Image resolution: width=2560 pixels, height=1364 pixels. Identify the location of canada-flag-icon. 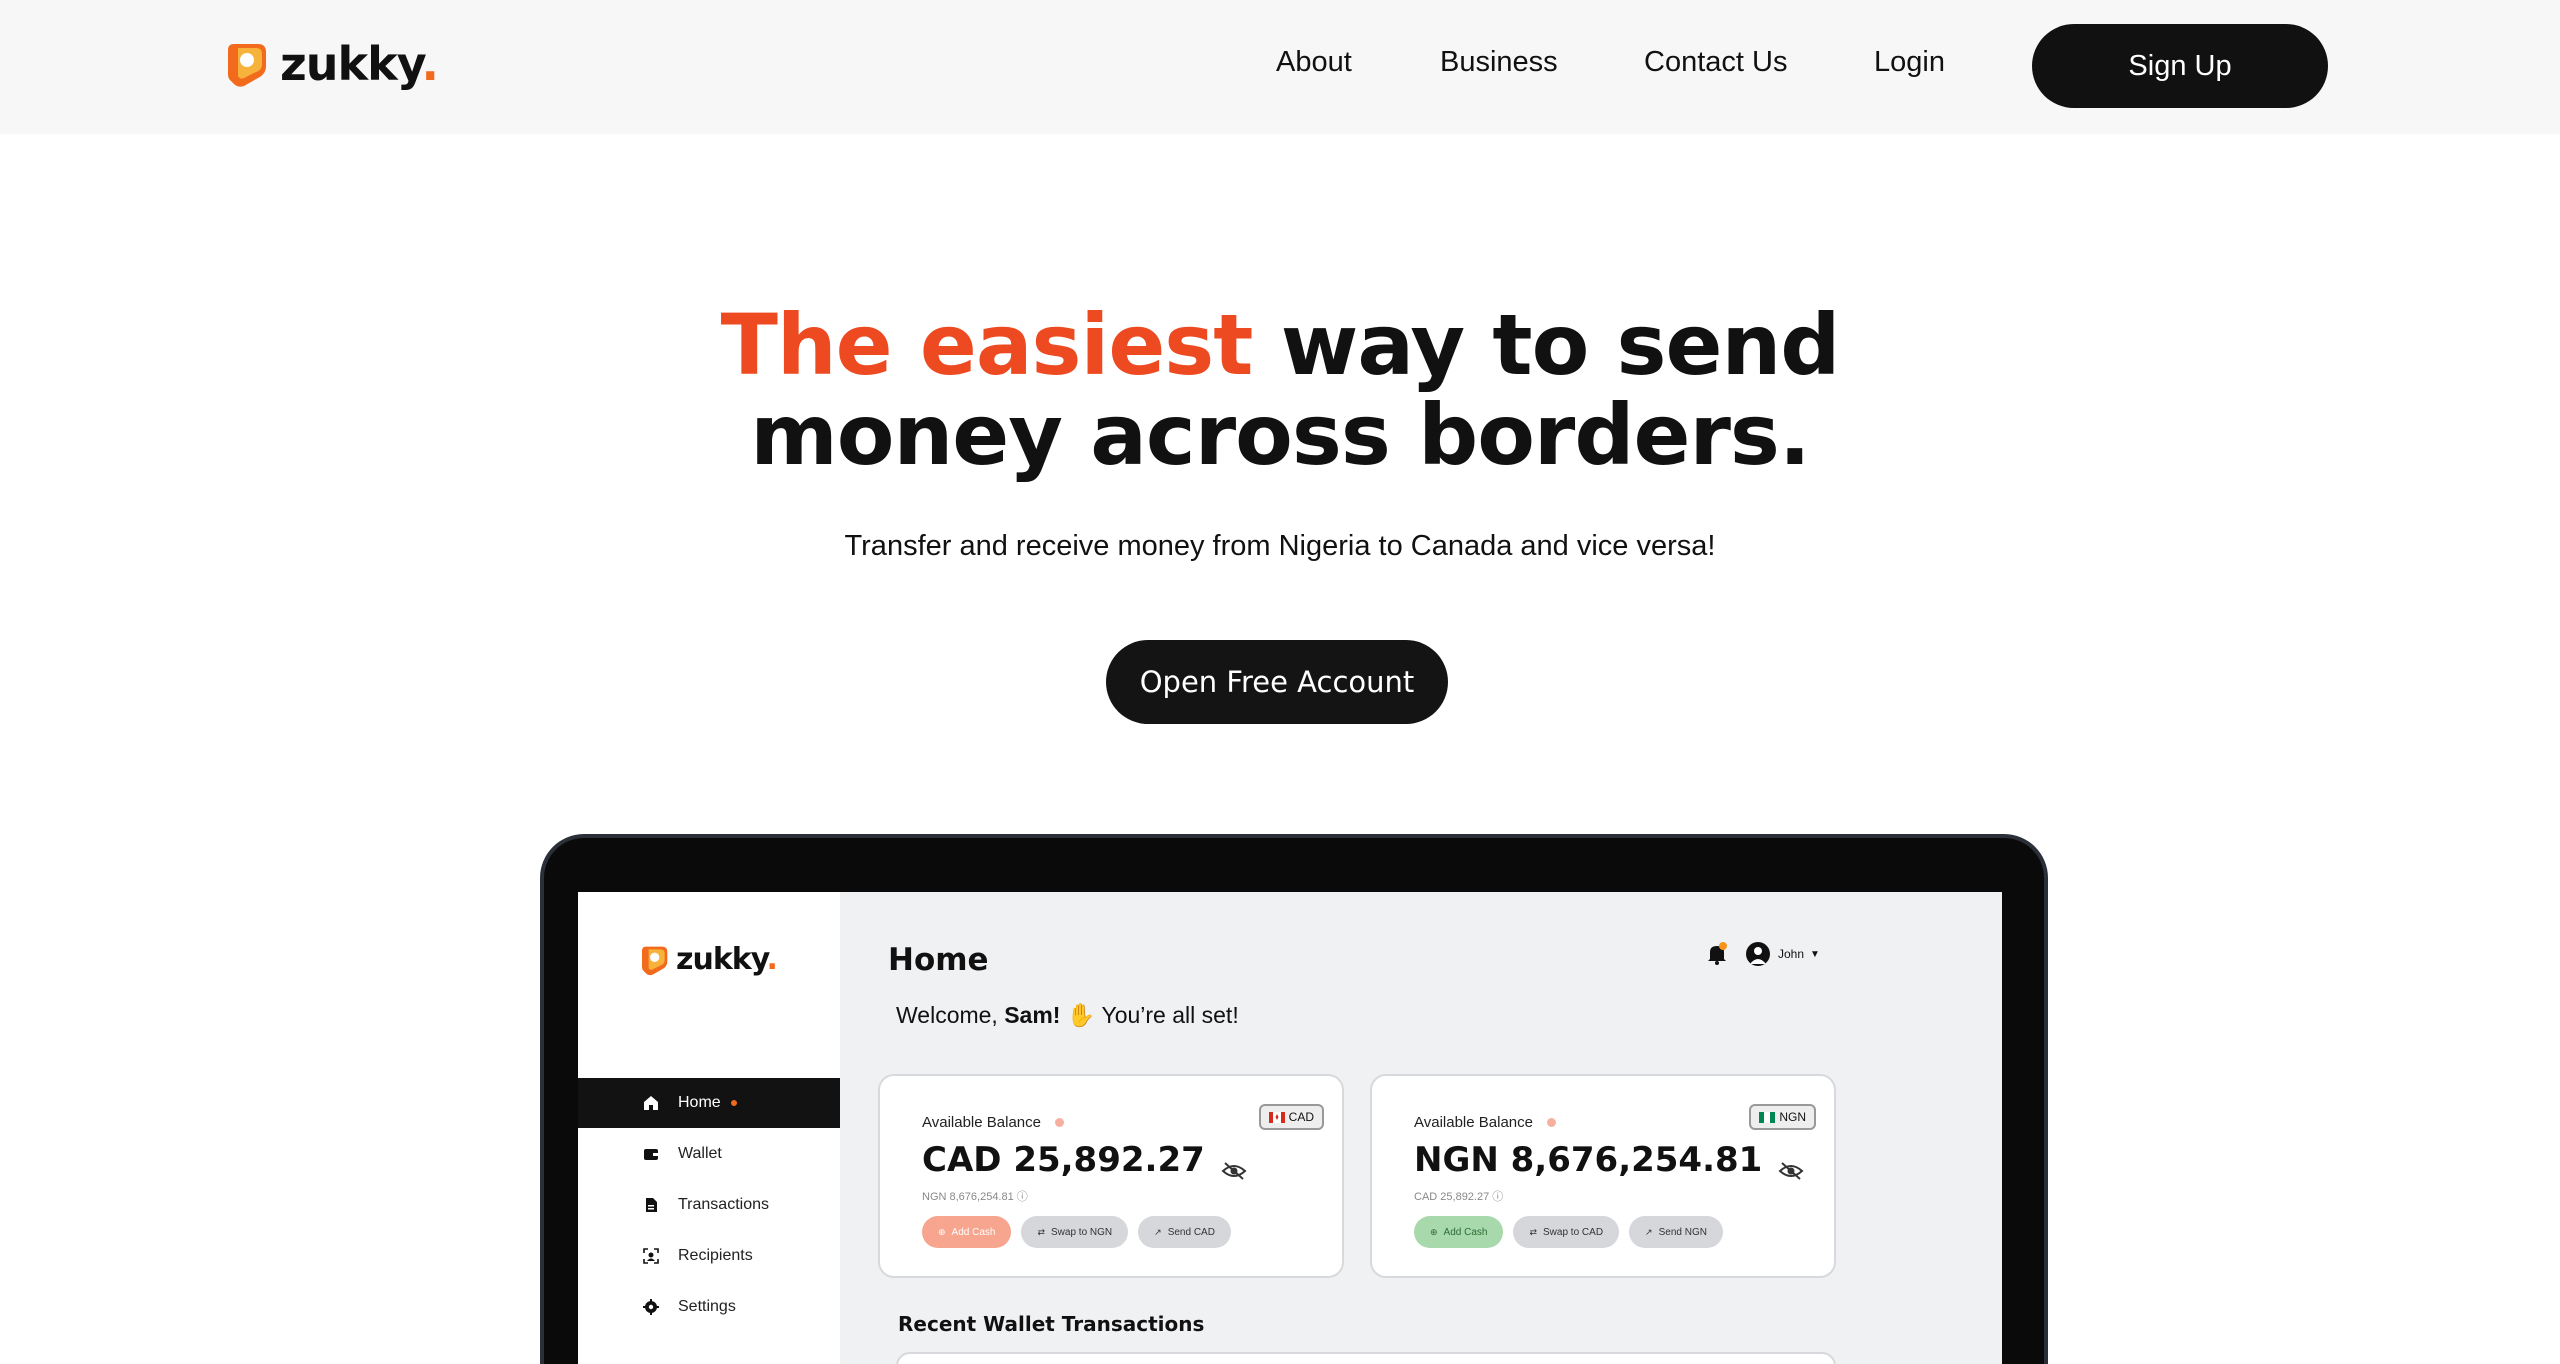
(1276, 1117).